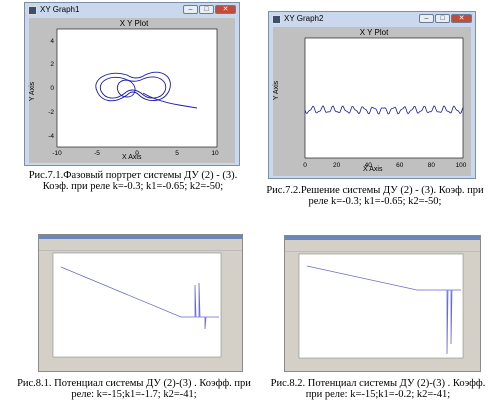  What do you see at coordinates (432, 165) in the screenshot?
I see `x-tick-80: 80` at bounding box center [432, 165].